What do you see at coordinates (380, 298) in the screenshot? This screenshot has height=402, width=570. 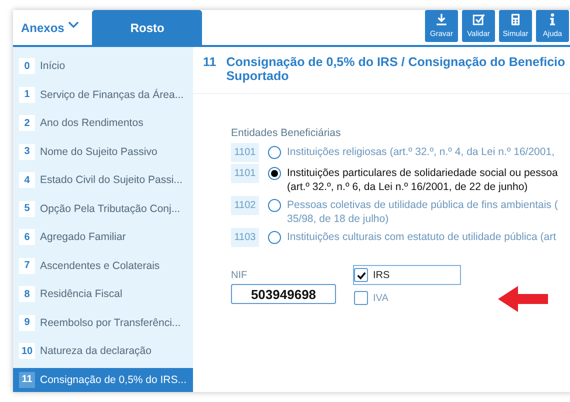 I see `checkbox-label: IVA` at bounding box center [380, 298].